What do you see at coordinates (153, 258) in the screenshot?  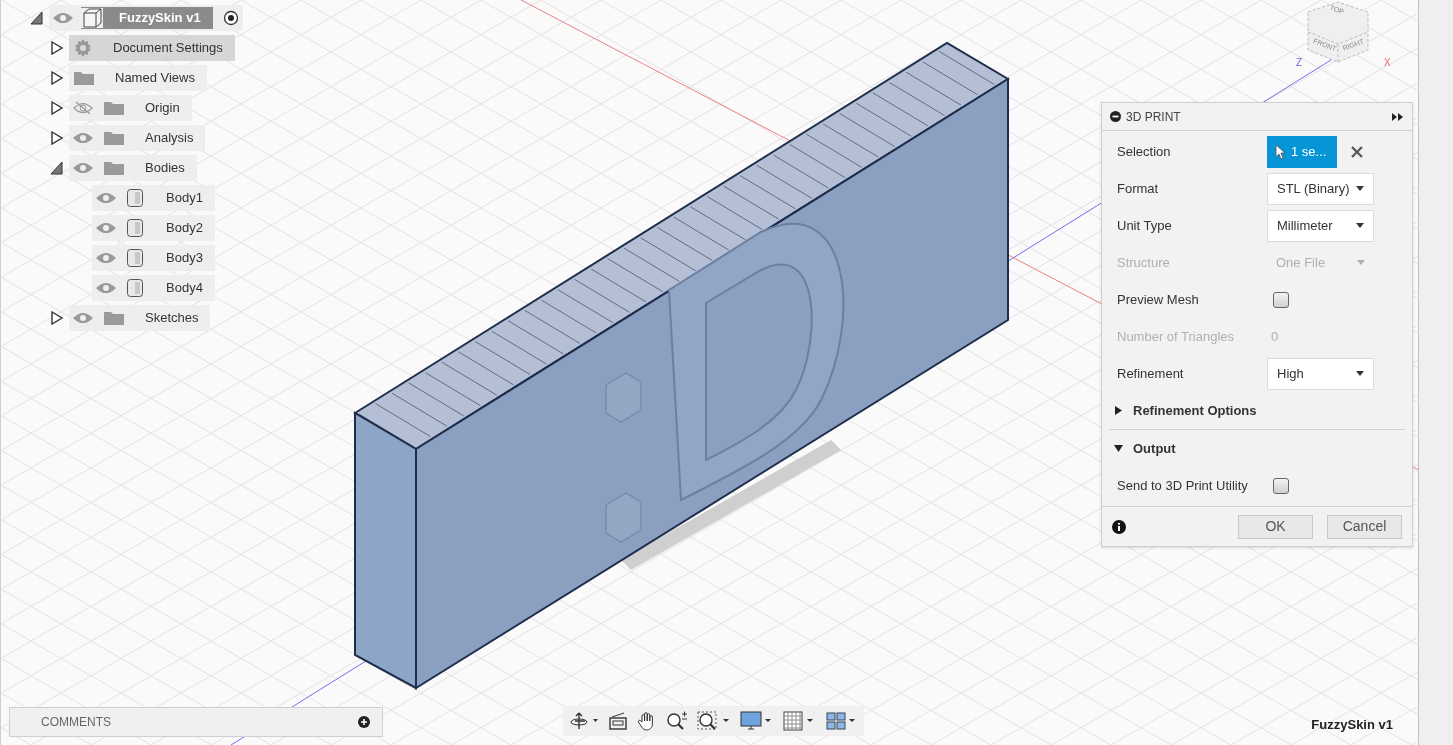 I see `tree-row-background: Body3` at bounding box center [153, 258].